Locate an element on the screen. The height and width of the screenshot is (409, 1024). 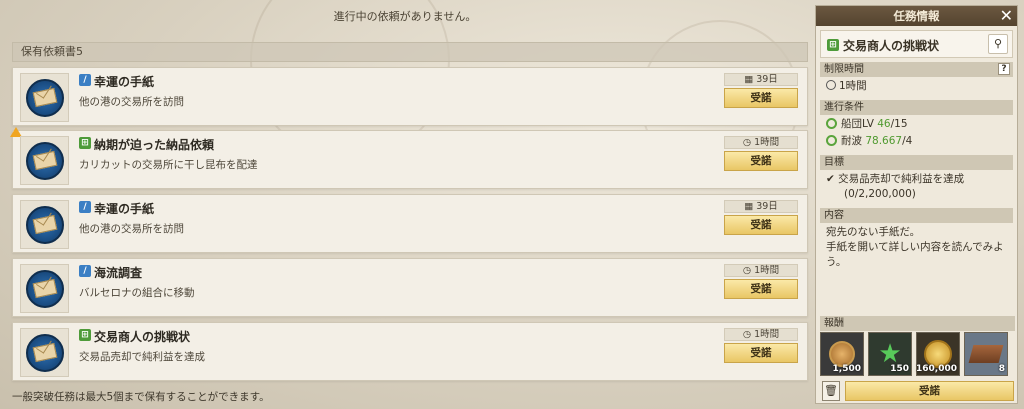
help-icon: ? is located at coordinates (1004, 69).